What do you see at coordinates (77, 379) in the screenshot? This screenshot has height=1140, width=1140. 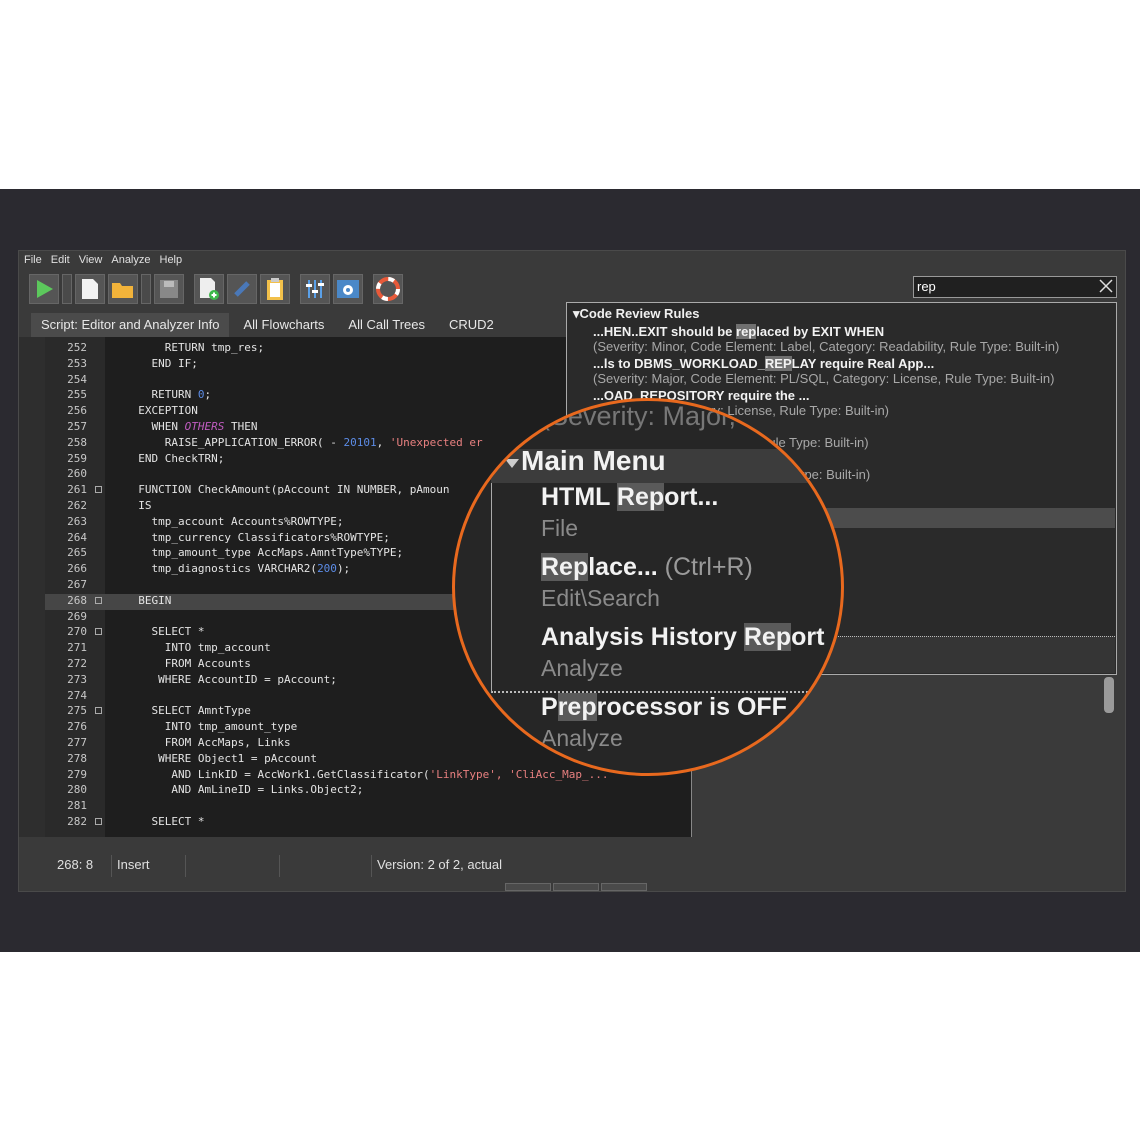 I see `line-number: 254` at bounding box center [77, 379].